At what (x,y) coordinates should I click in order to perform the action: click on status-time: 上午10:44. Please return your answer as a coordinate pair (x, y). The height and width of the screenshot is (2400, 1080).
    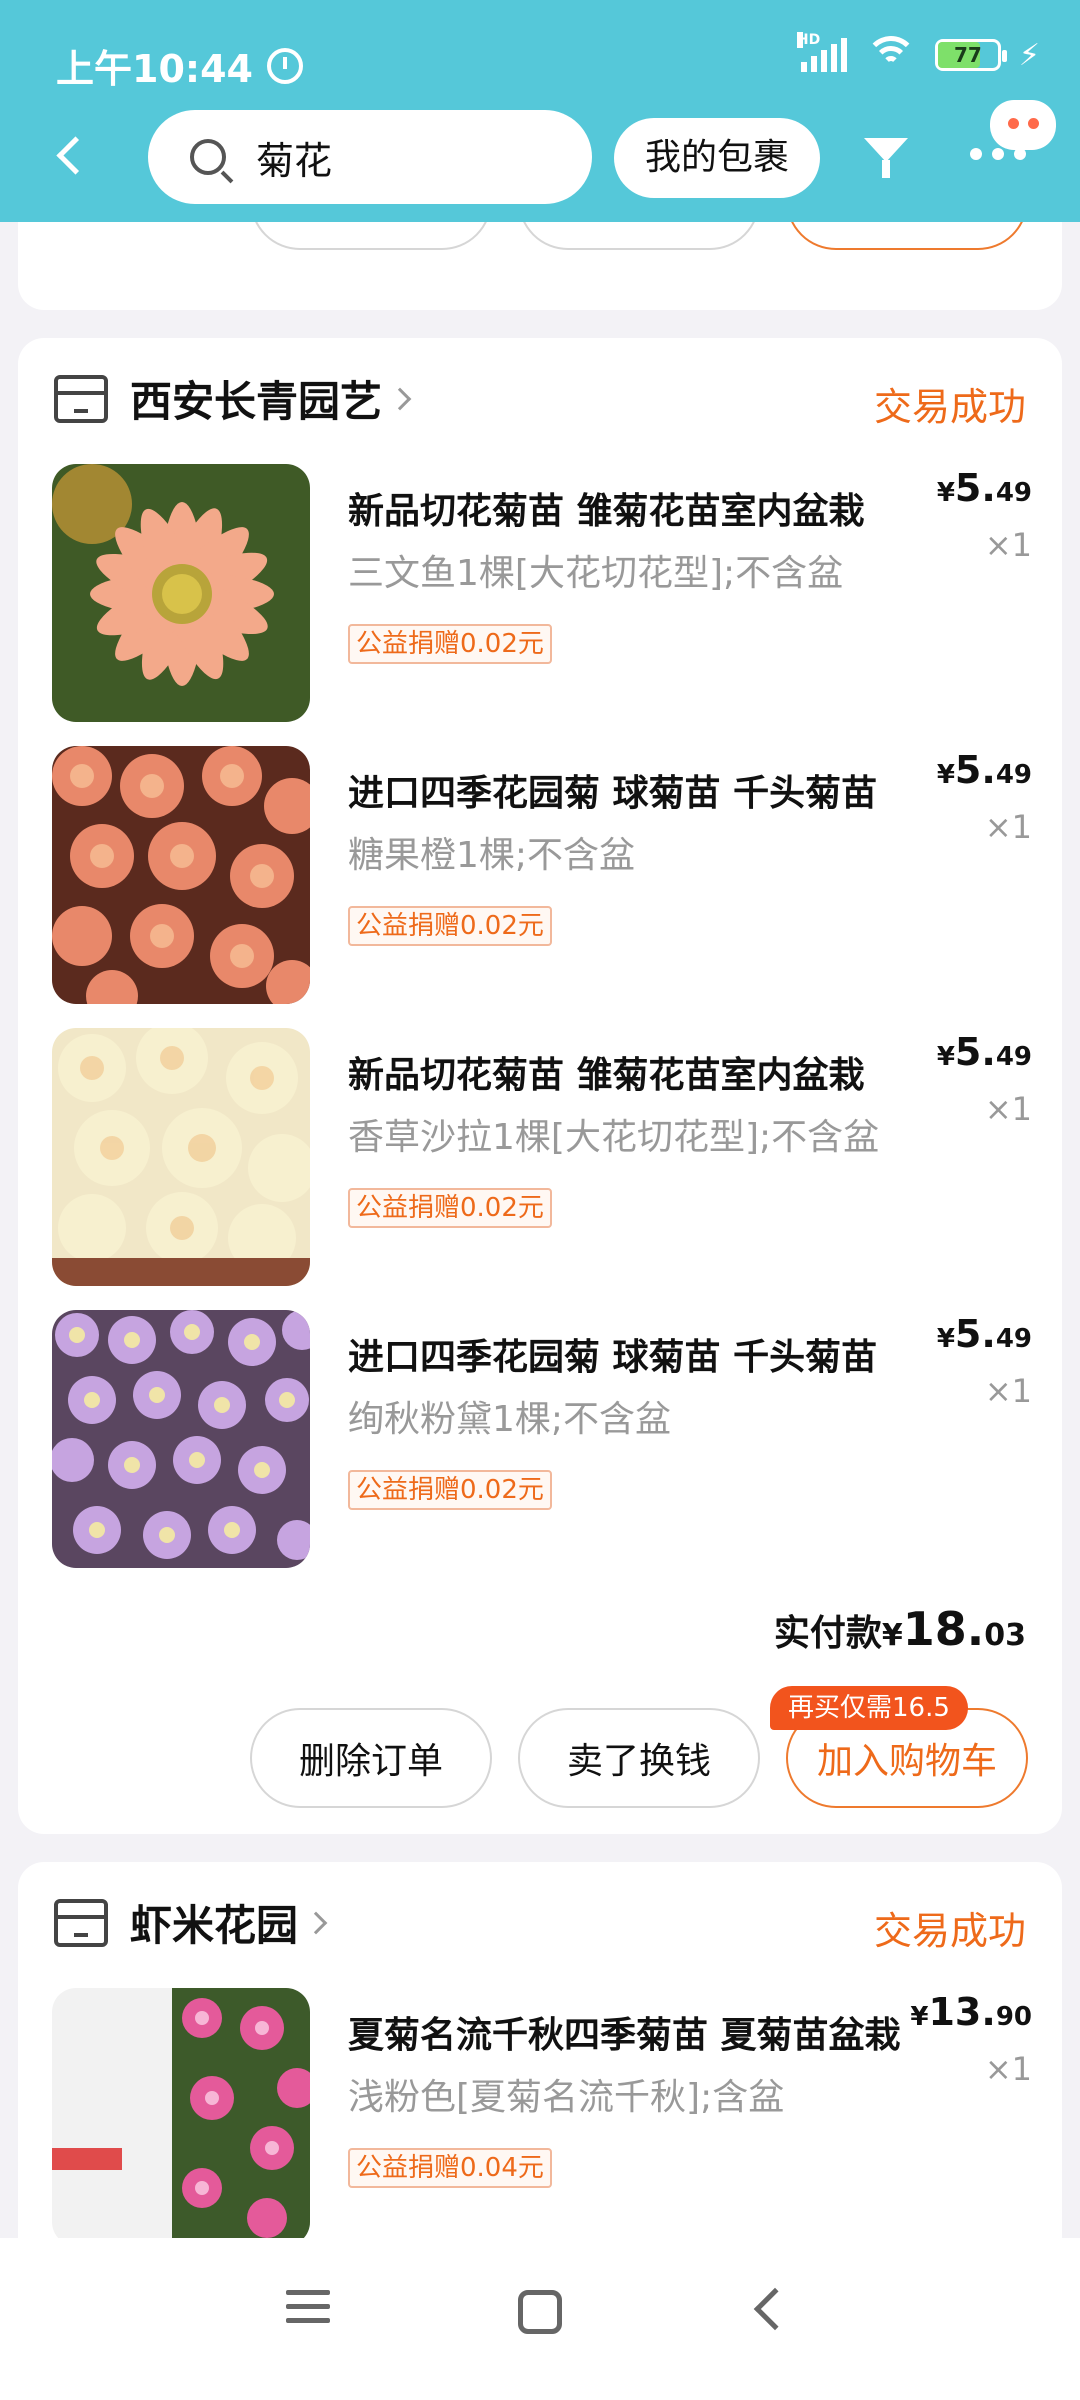
    Looking at the image, I should click on (179, 65).